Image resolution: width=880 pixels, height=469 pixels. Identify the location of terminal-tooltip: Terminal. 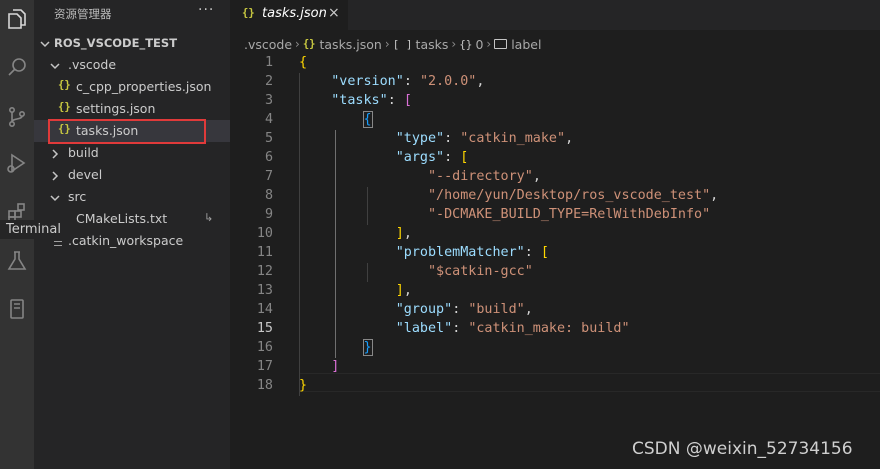
(33, 229).